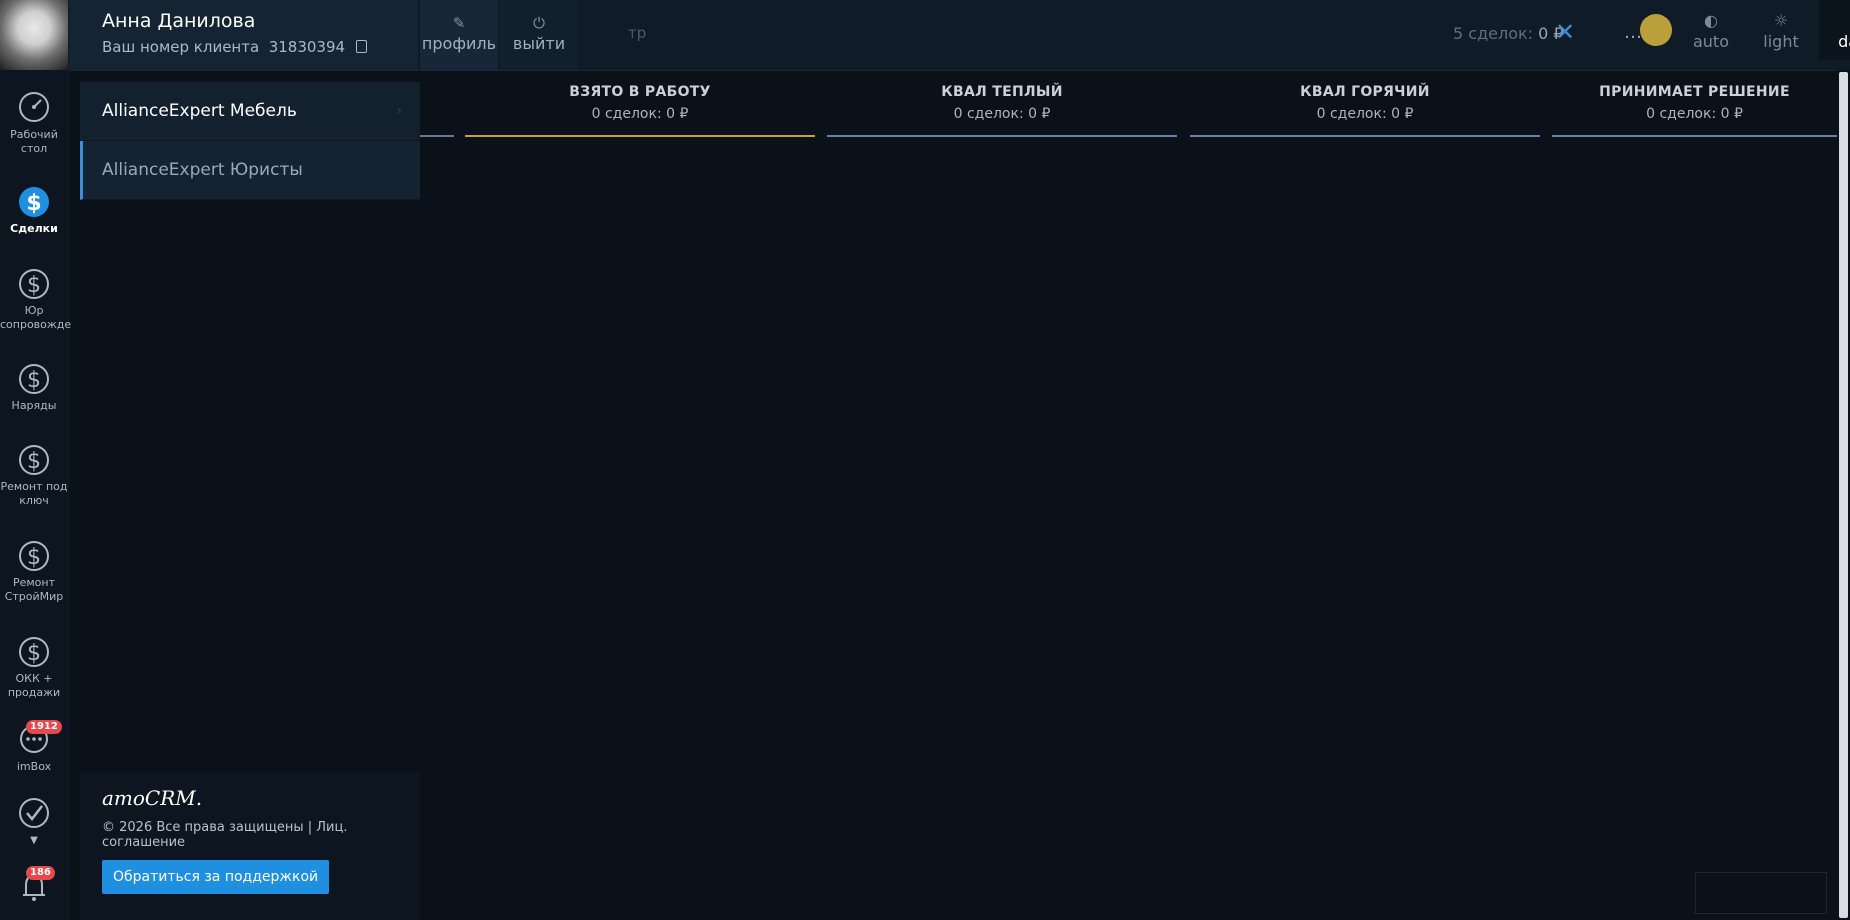  I want to click on logout-button: ⏻ выйти, so click(539, 35).